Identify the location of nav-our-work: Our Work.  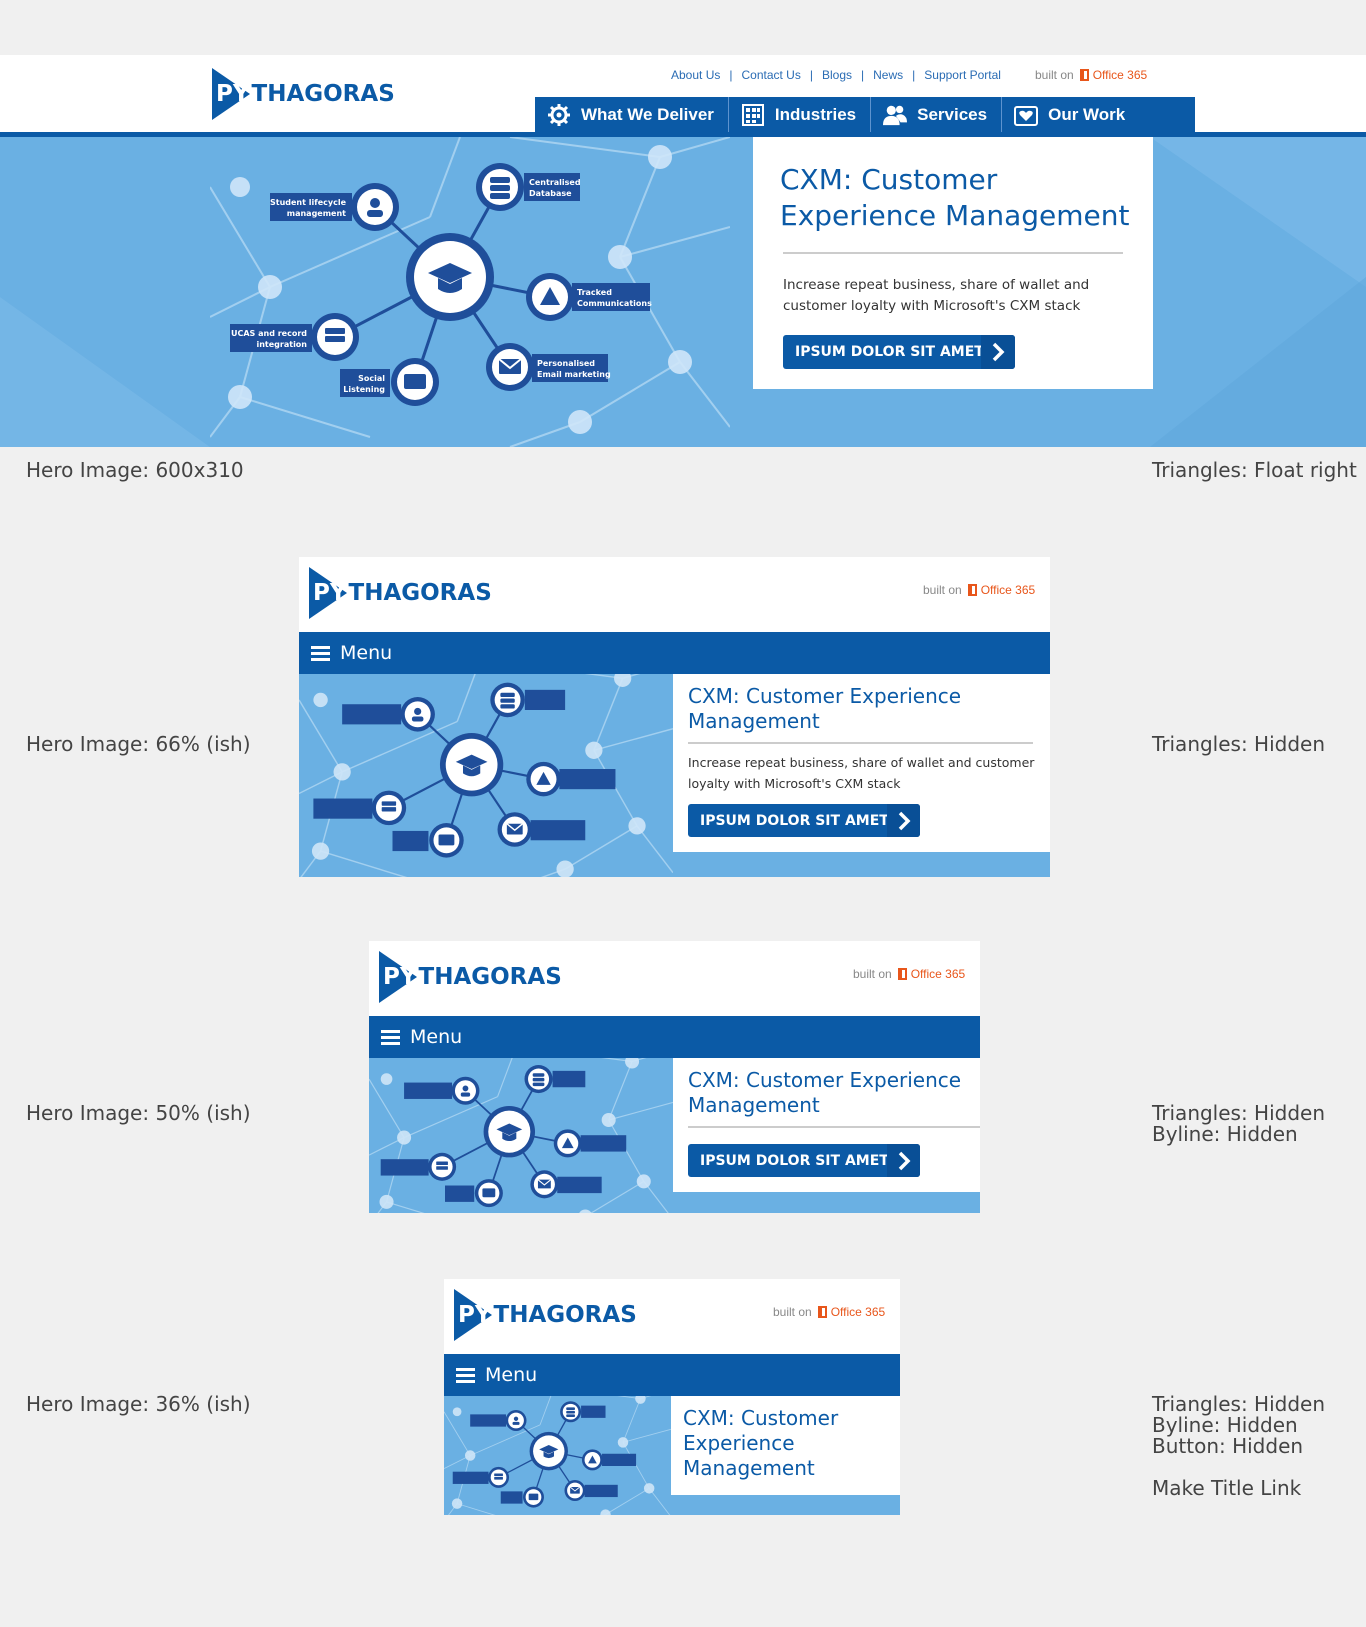
(1070, 115).